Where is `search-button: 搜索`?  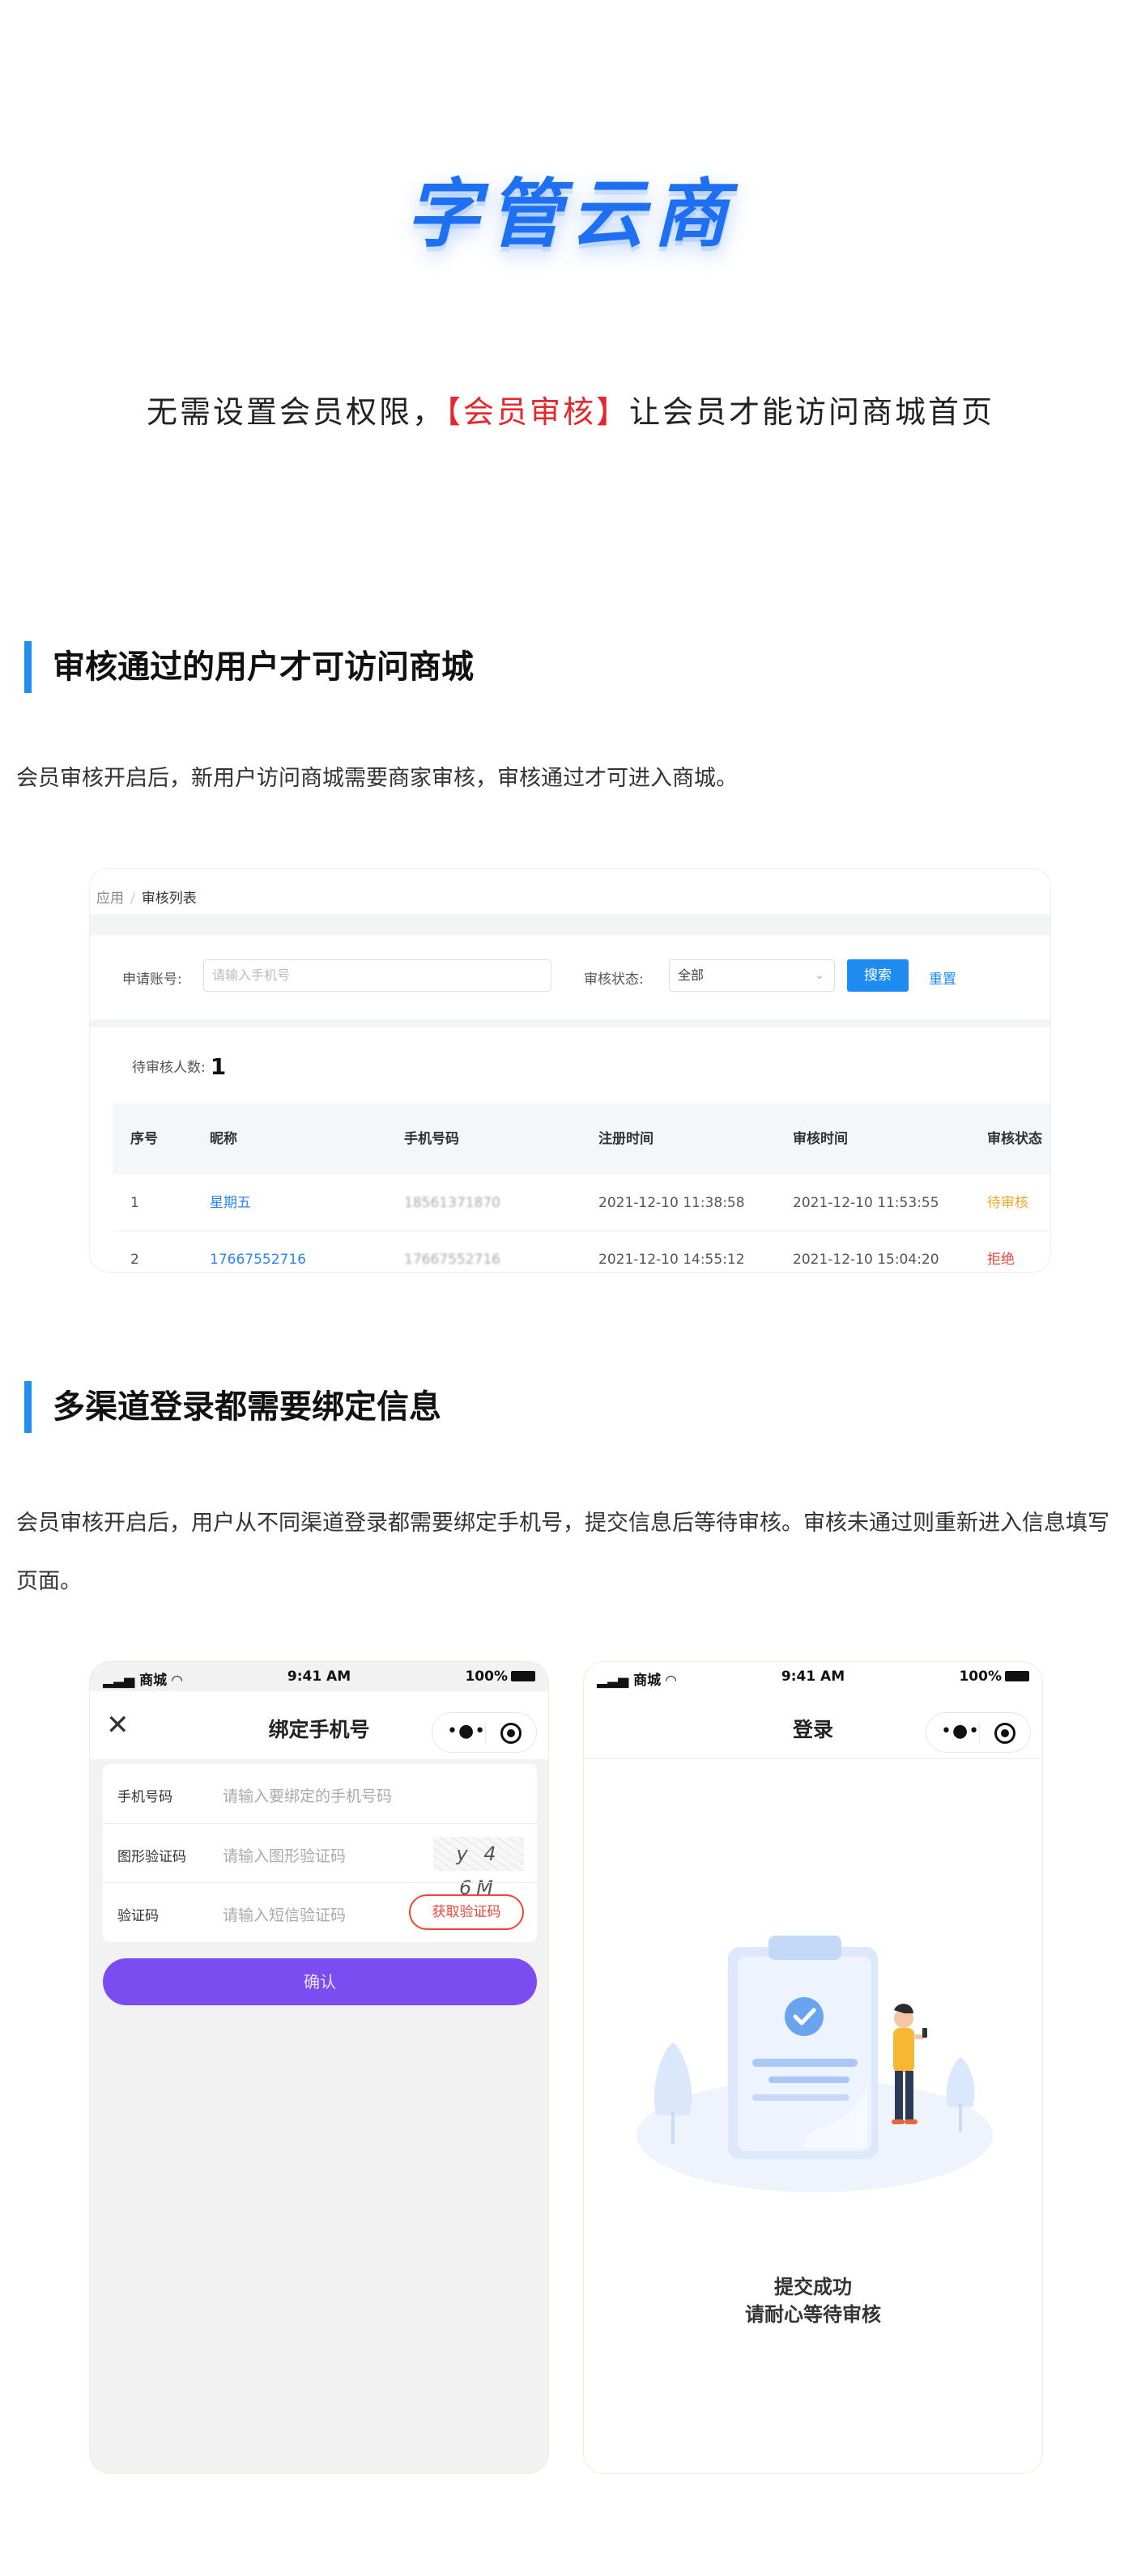 search-button: 搜索 is located at coordinates (878, 975).